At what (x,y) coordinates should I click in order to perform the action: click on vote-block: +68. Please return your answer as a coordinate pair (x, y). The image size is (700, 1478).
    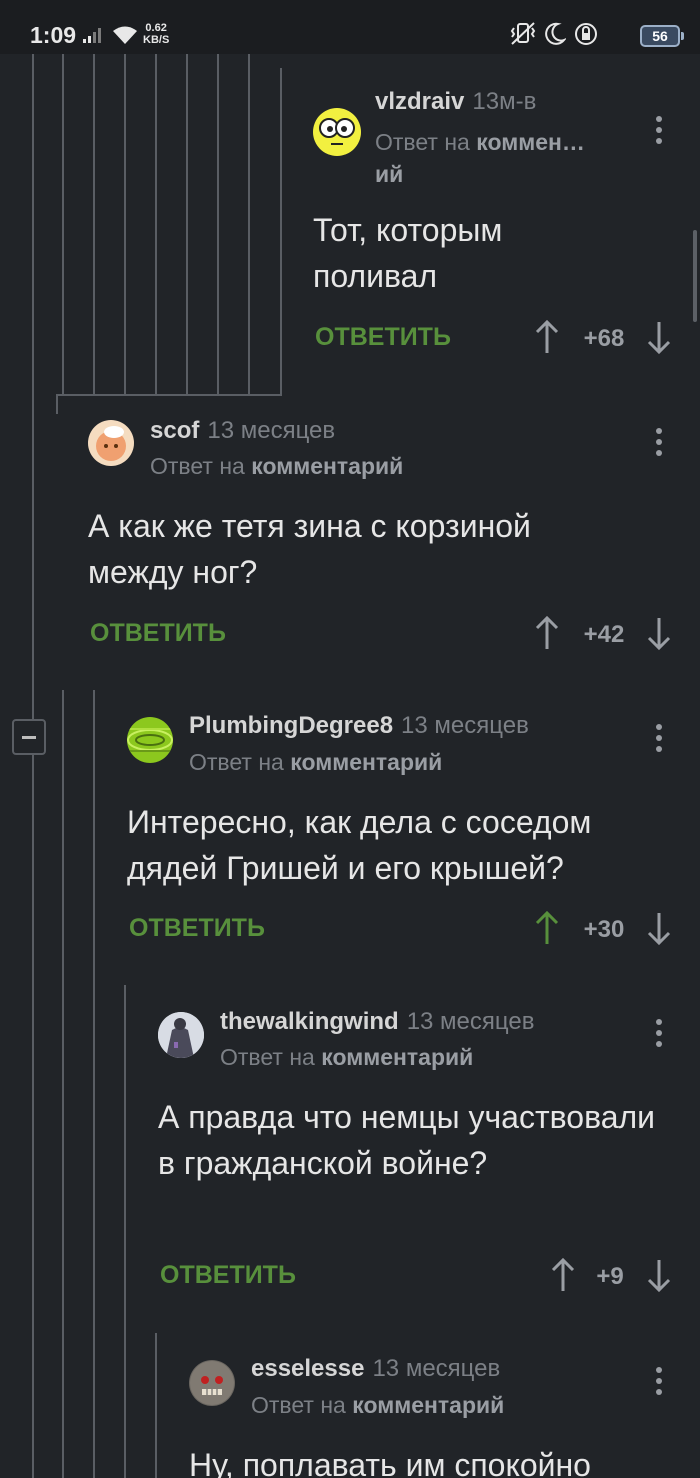
    Looking at the image, I should click on (602, 339).